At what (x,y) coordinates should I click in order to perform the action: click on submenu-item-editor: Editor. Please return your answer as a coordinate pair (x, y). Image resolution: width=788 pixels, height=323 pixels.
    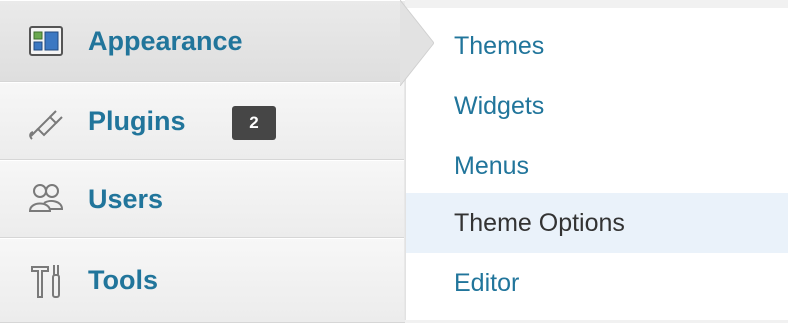
    Looking at the image, I should click on (597, 283).